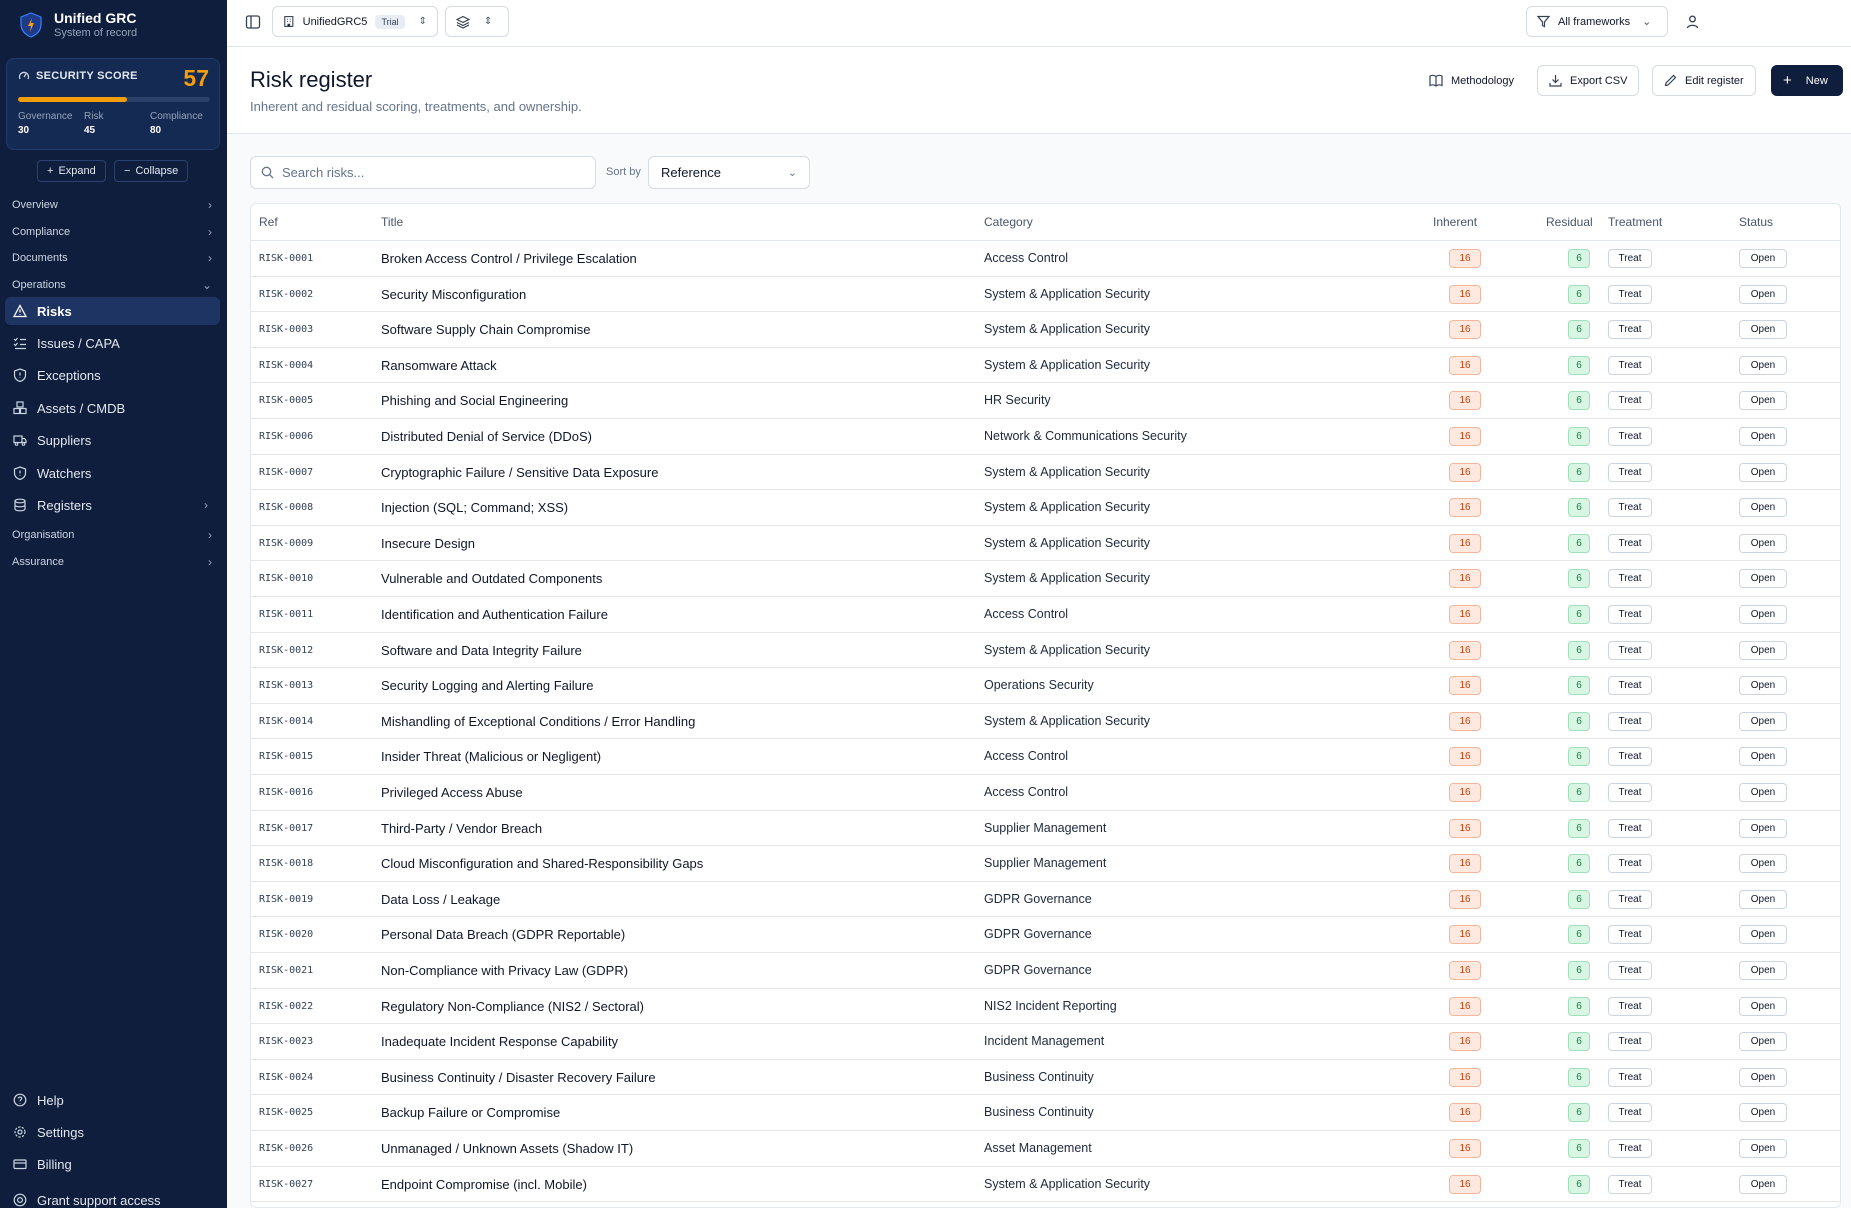  I want to click on risk-title: Third-Party / Vendor Breach, so click(462, 828).